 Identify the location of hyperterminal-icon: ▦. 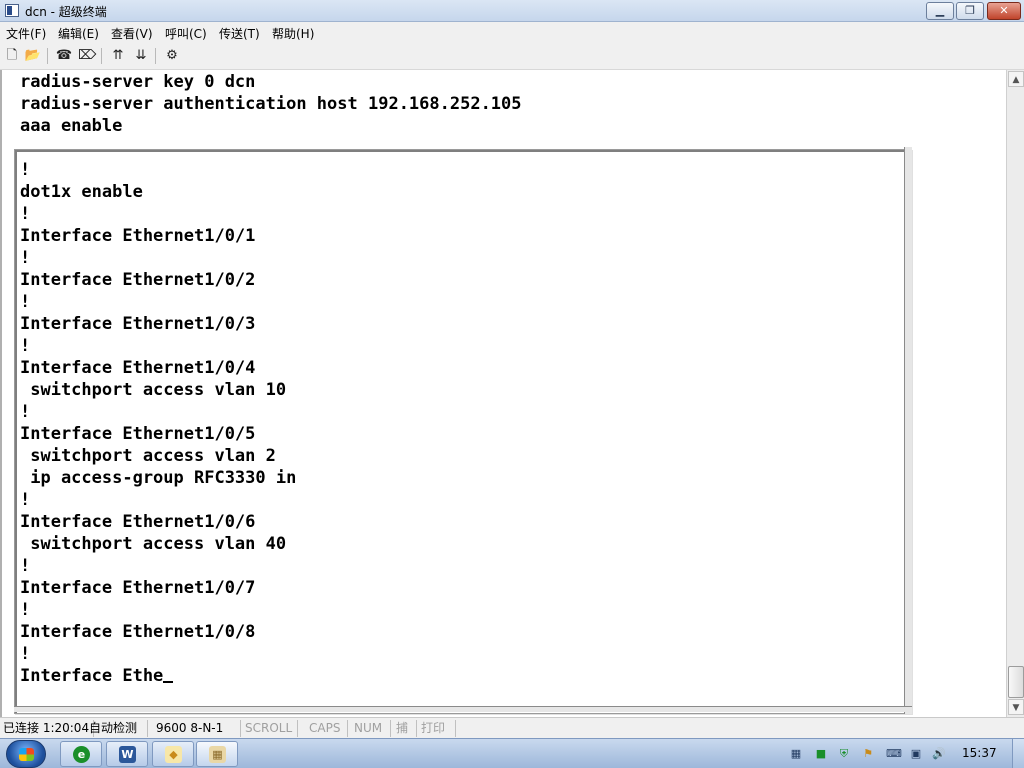
(217, 754).